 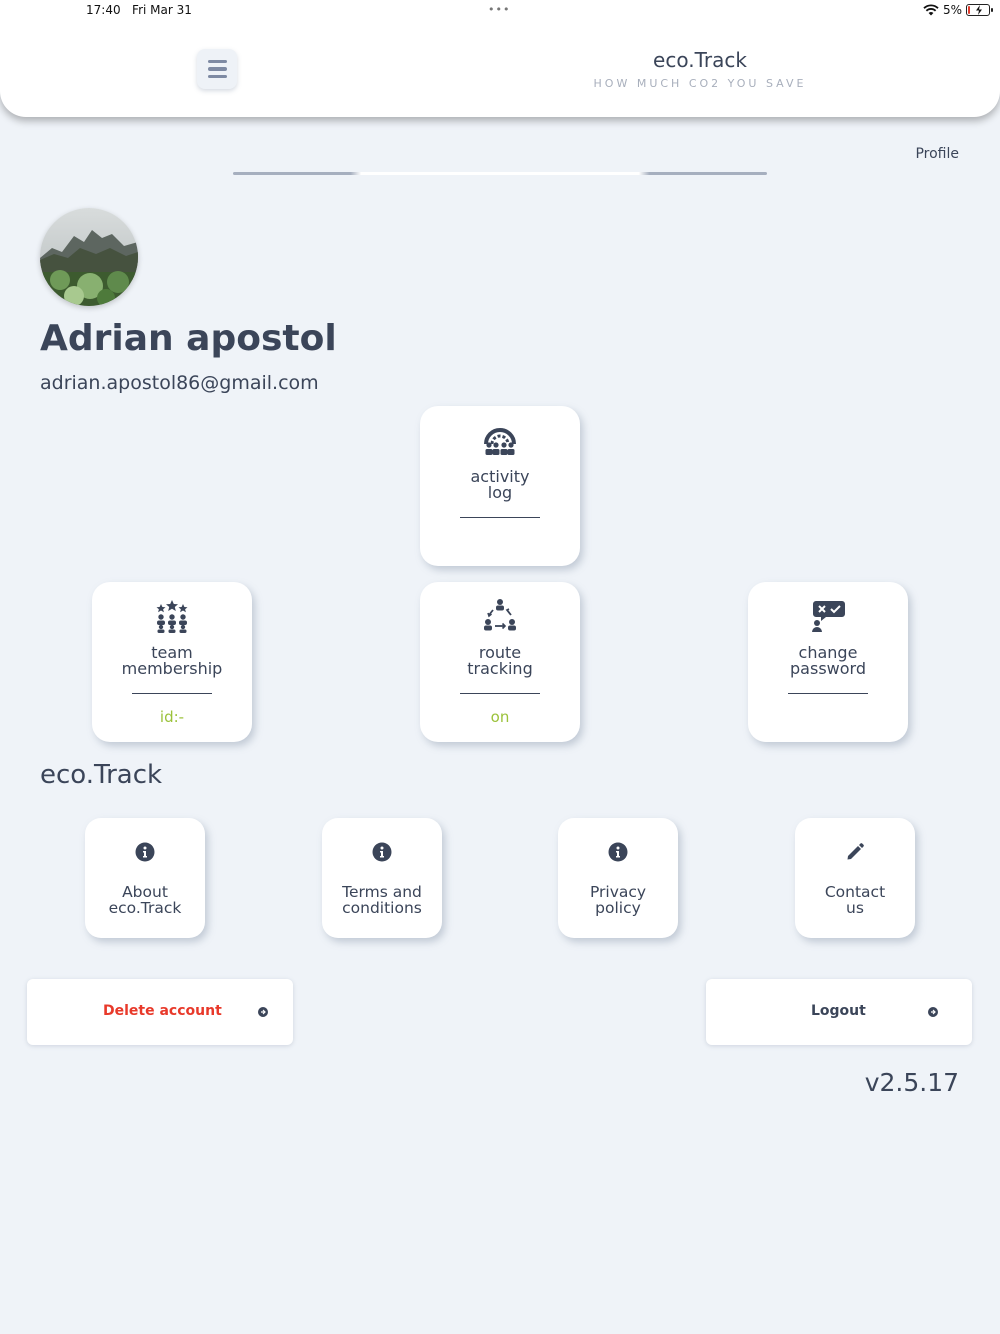 What do you see at coordinates (911, 1082) in the screenshot?
I see `app-version: v2.5.17` at bounding box center [911, 1082].